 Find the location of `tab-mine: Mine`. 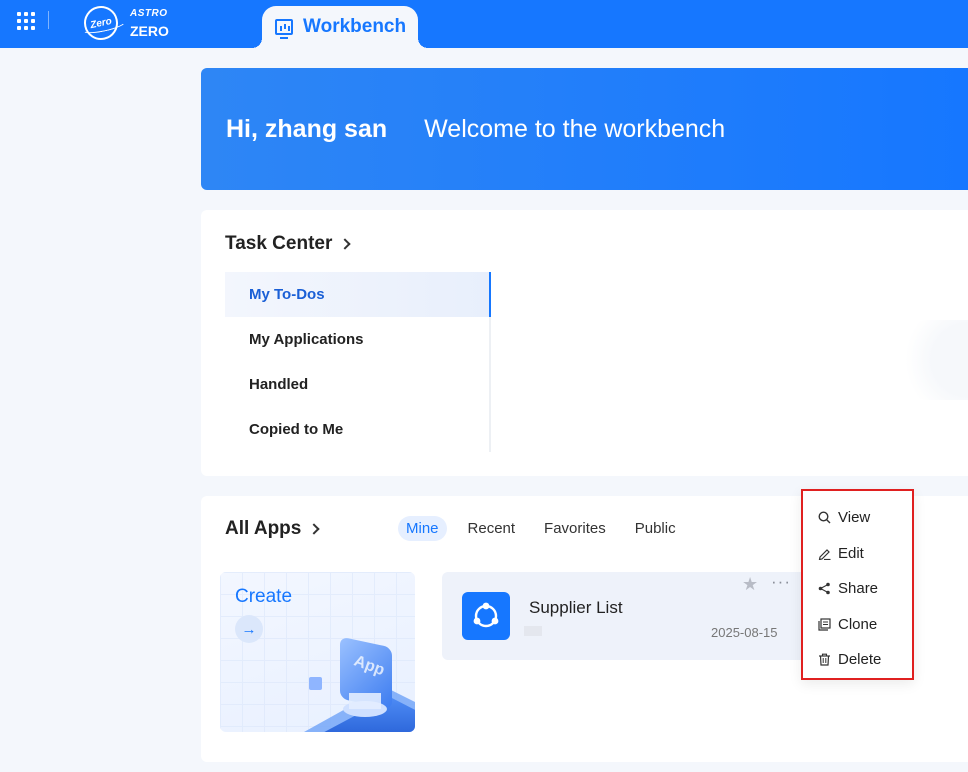

tab-mine: Mine is located at coordinates (422, 528).